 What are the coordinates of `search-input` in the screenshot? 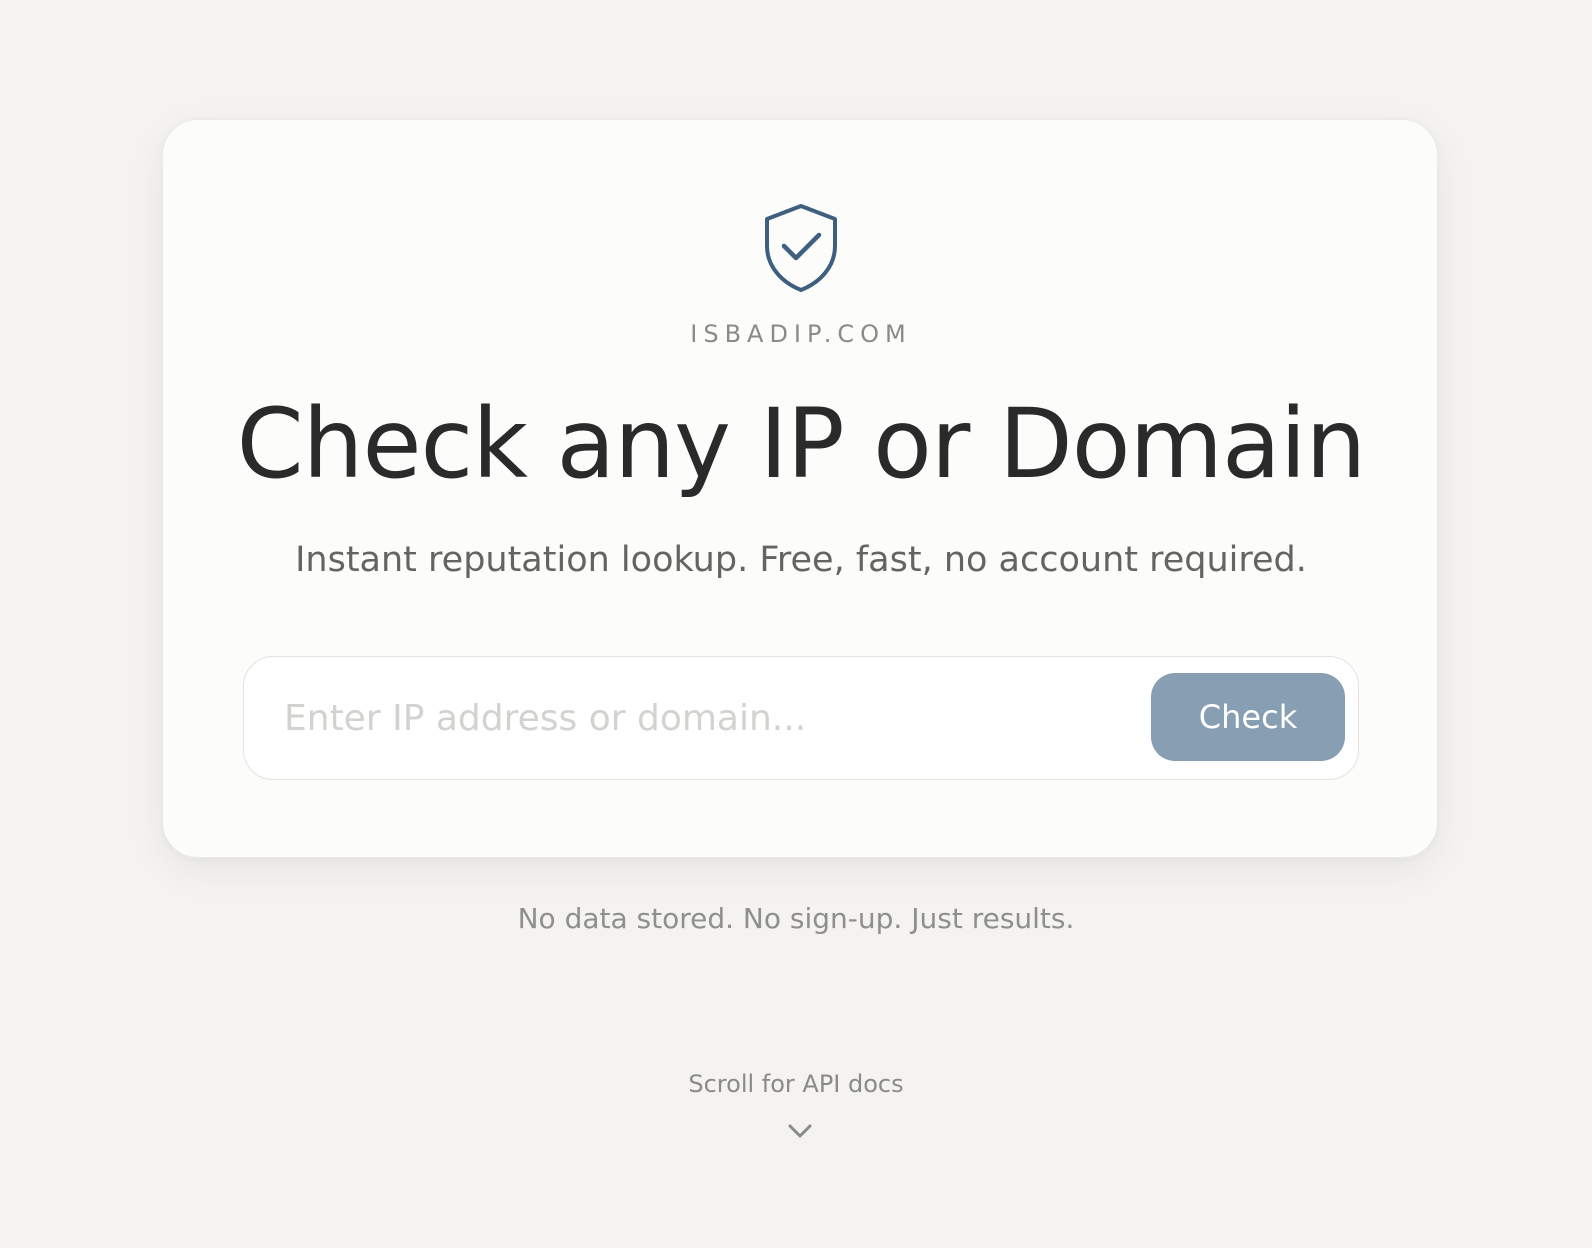 It's located at (709, 718).